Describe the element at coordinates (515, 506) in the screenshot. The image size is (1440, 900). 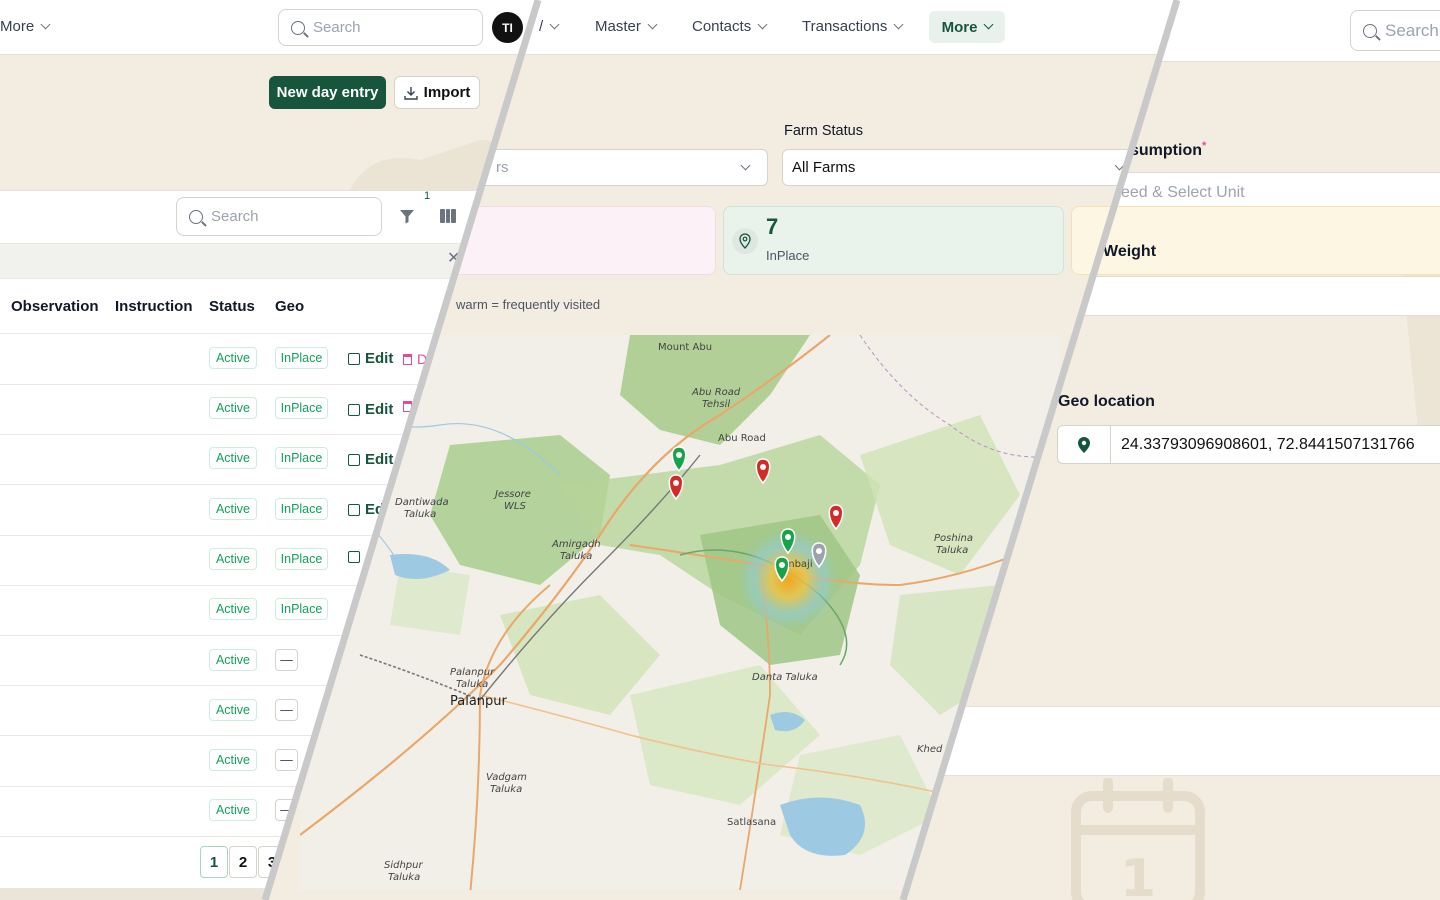
I see `map-label-jessore-2: WLS` at that location.